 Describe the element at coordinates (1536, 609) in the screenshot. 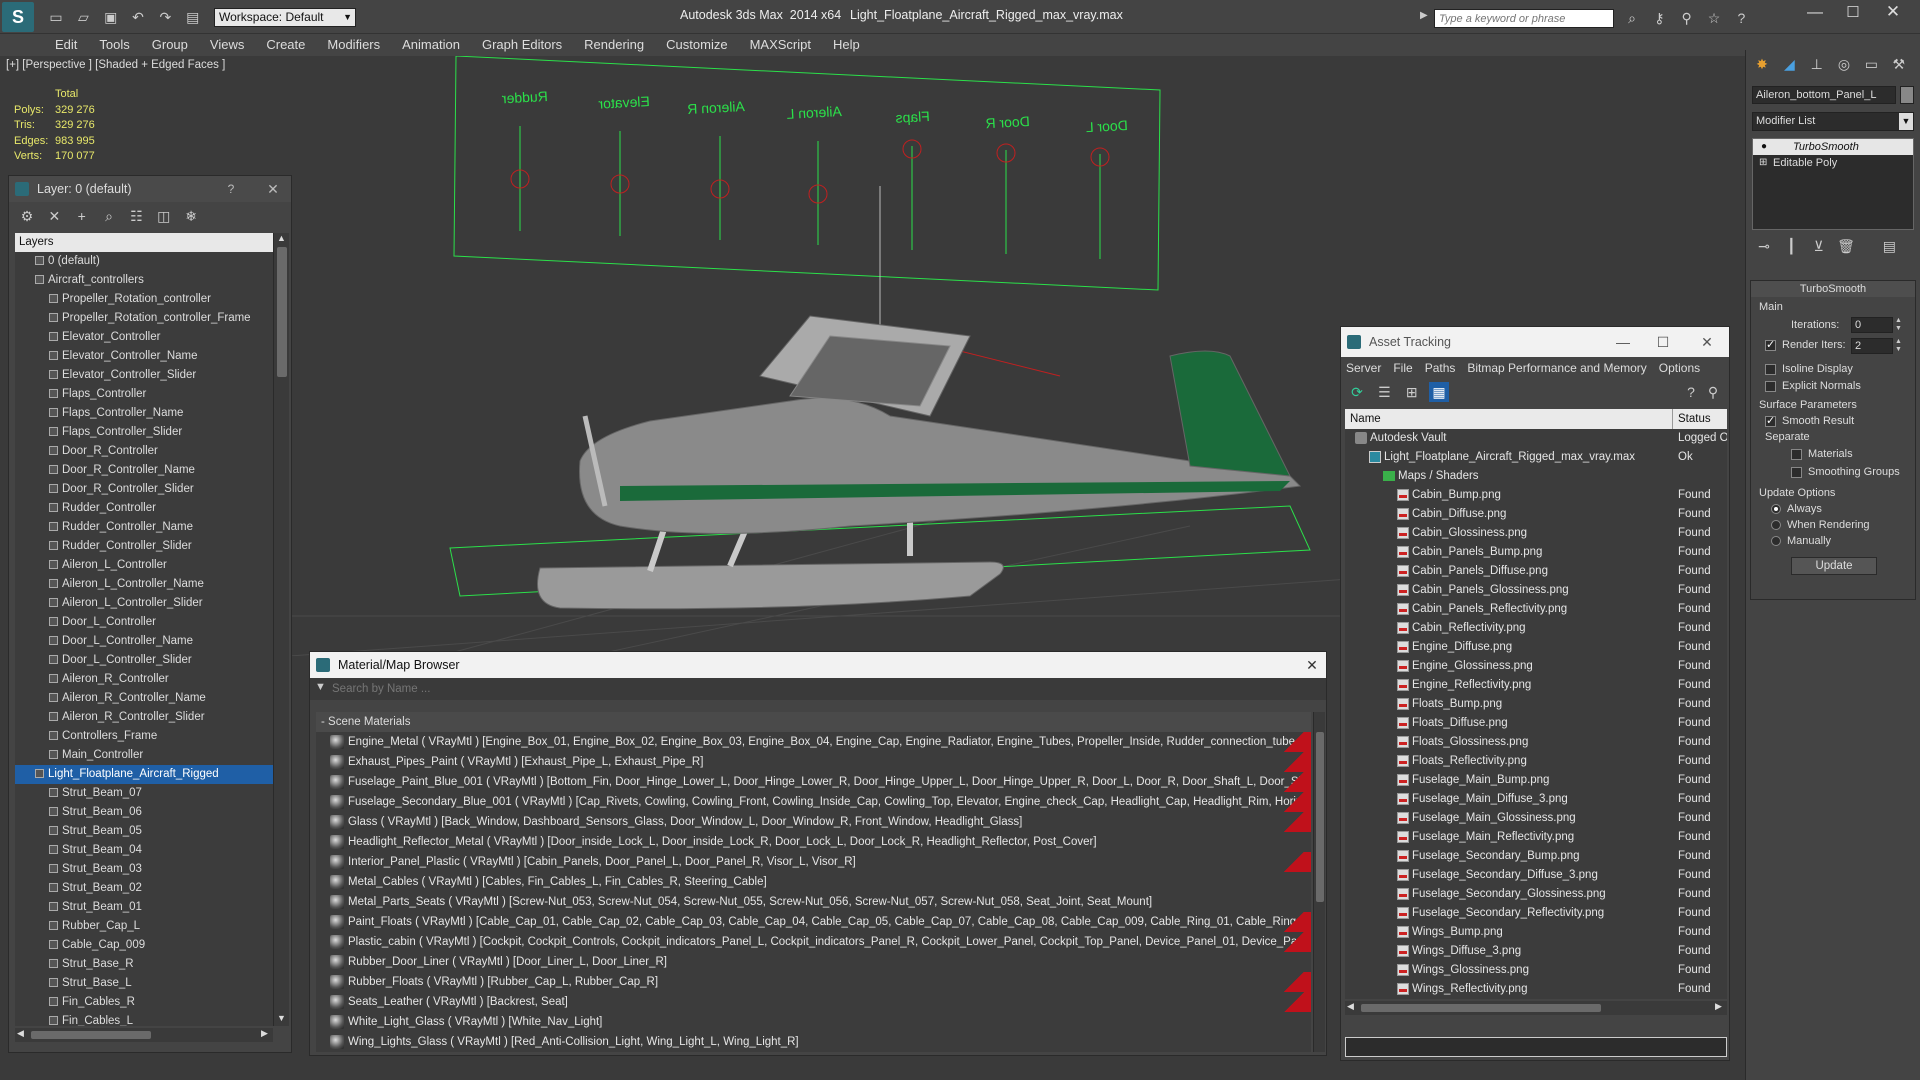

I see `asset-row: Cabin_Panels_Reflectivity.png Found` at that location.